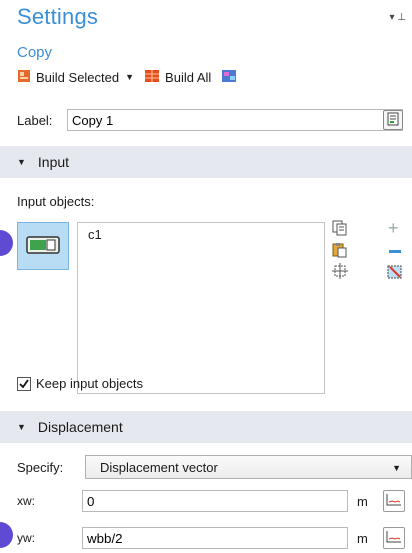 Image resolution: width=412 pixels, height=553 pixels. I want to click on xw-plot-button, so click(394, 501).